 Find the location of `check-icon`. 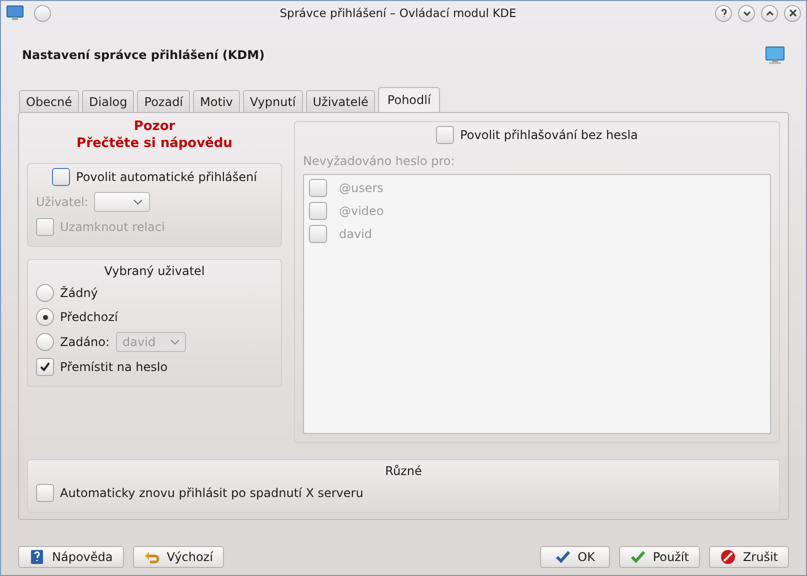

check-icon is located at coordinates (45, 367).